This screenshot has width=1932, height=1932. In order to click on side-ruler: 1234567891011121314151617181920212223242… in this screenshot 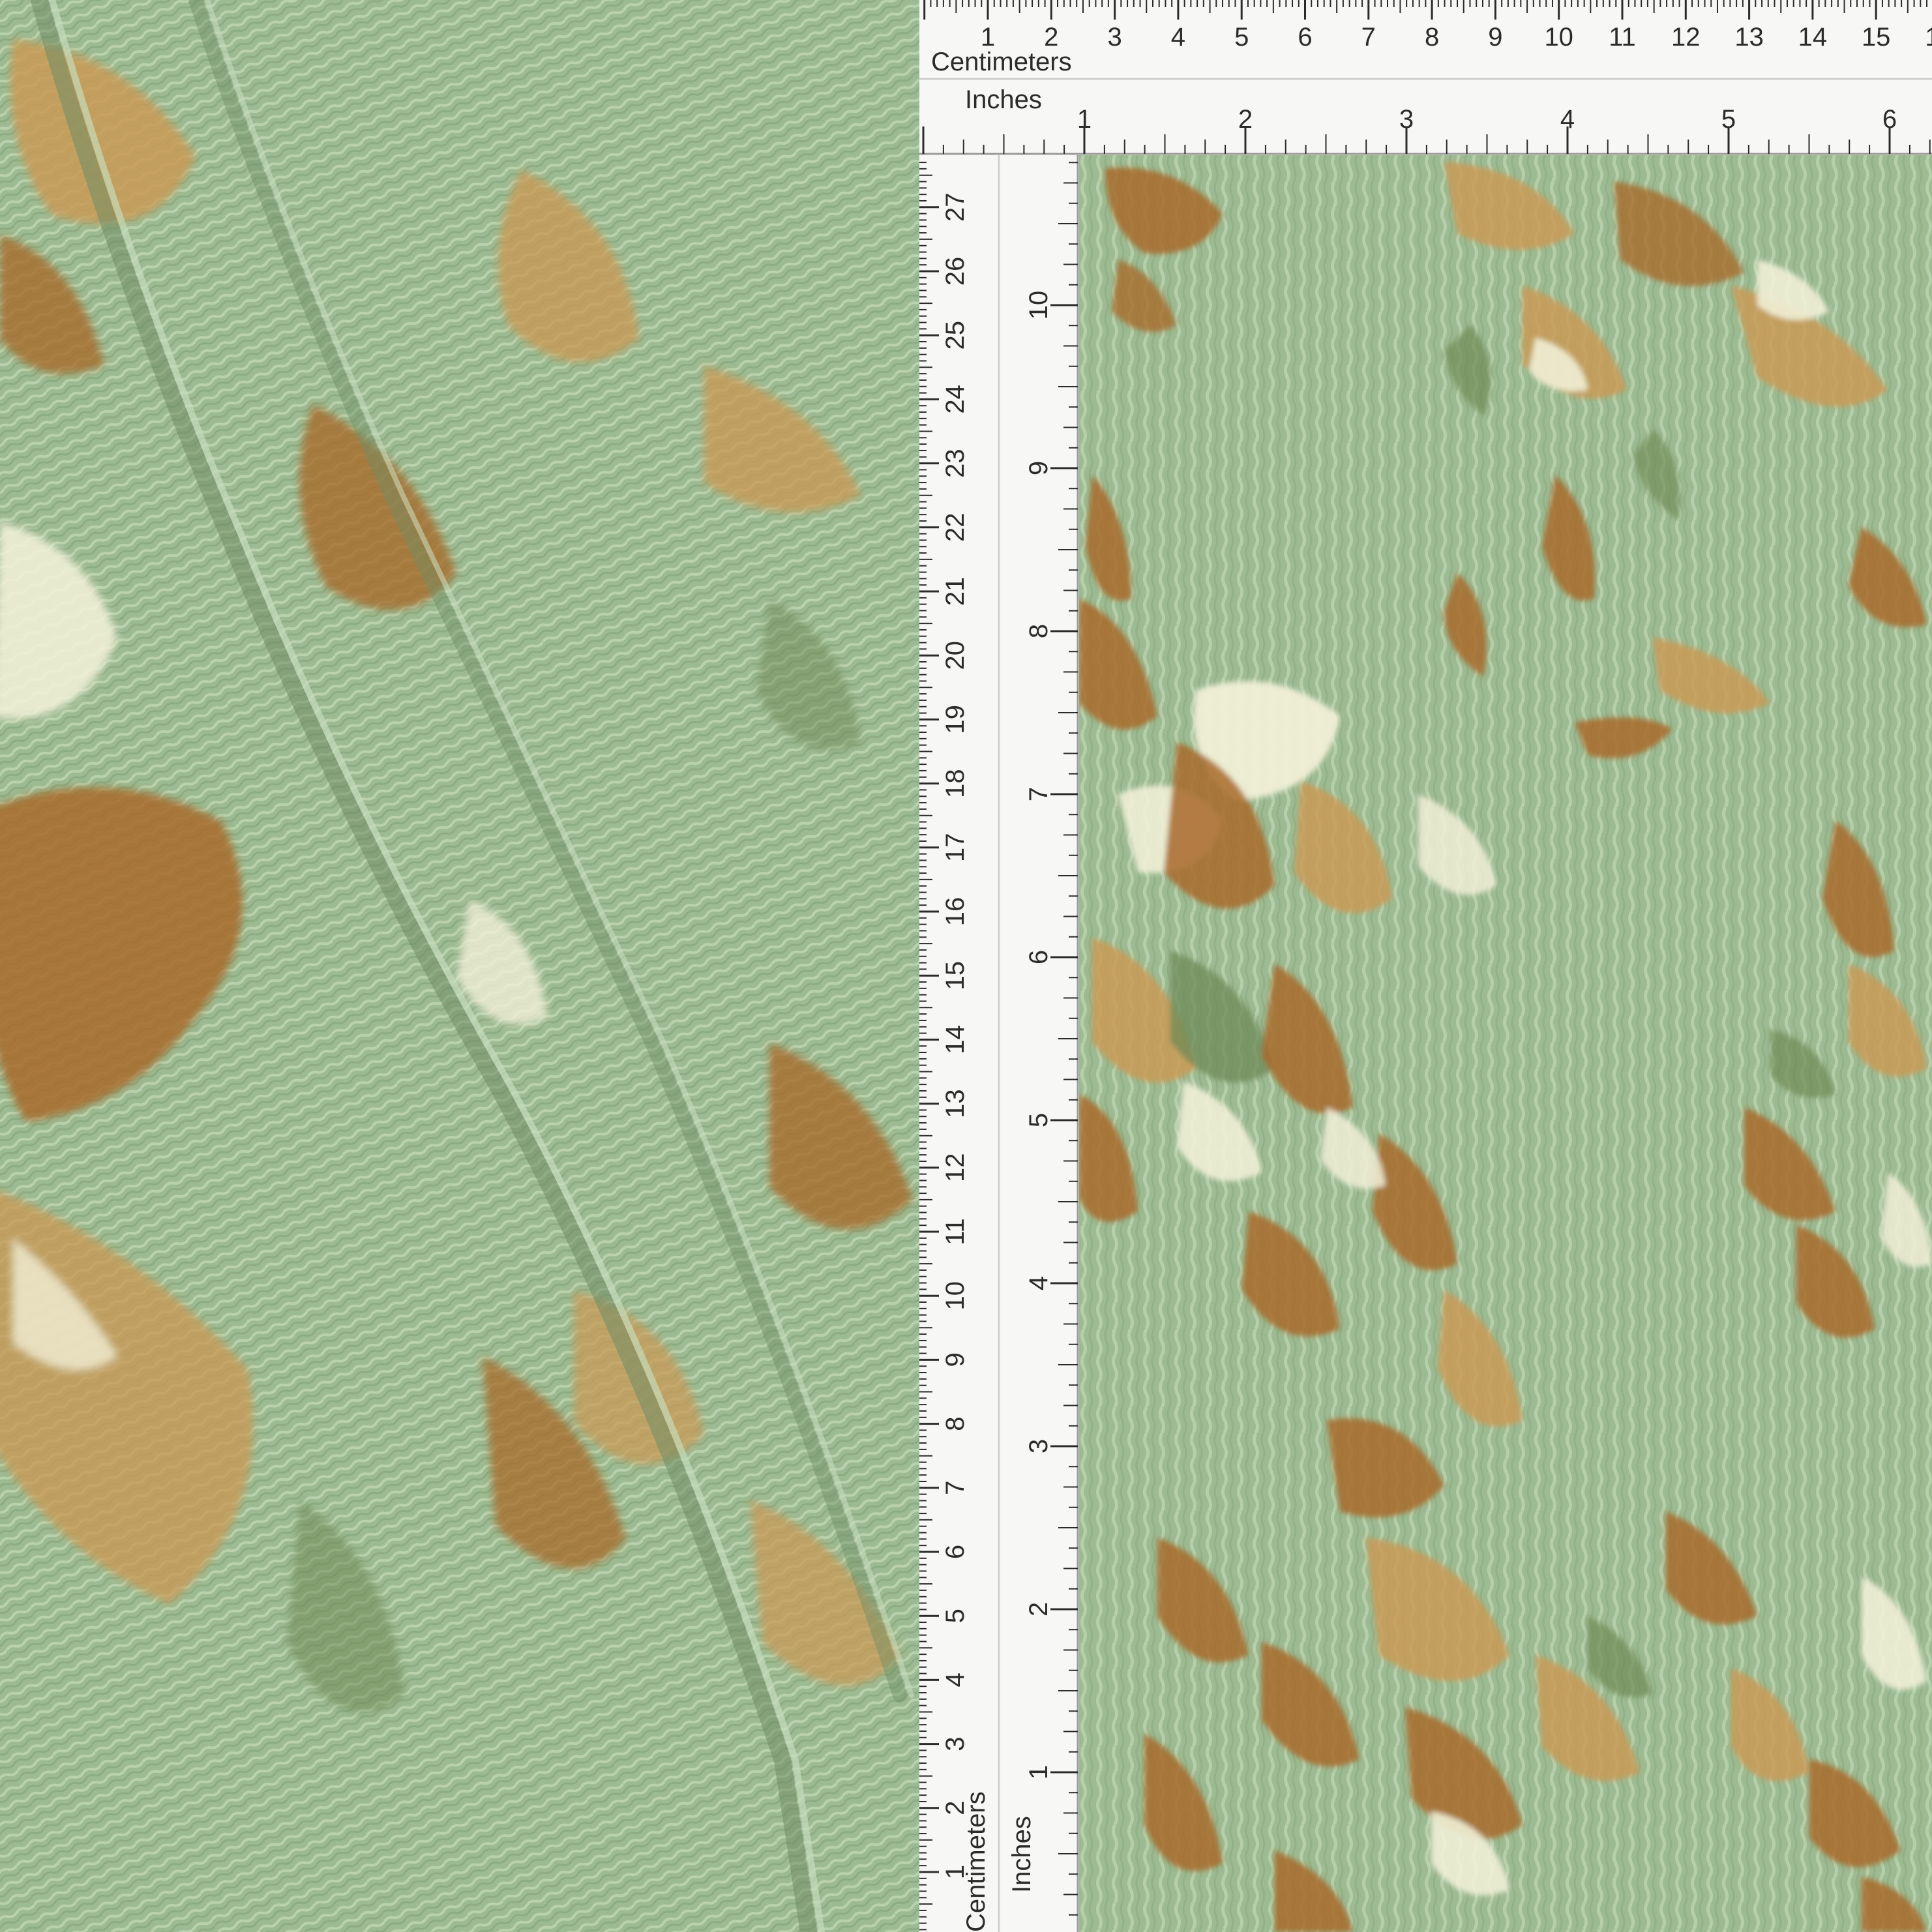, I will do `click(999, 1043)`.